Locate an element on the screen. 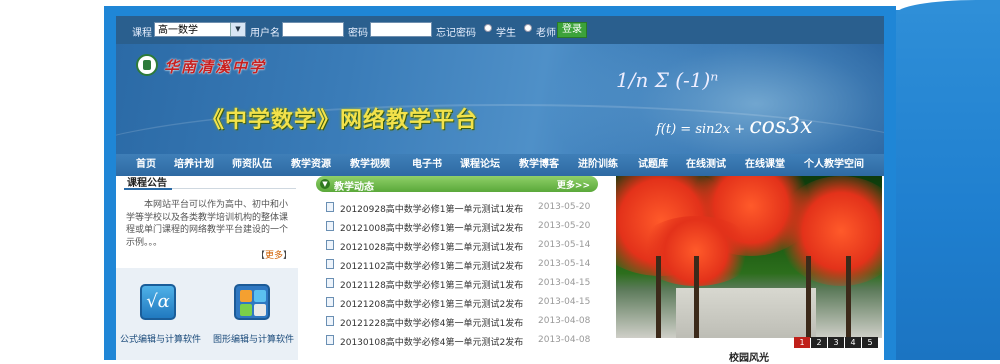  nav-item-resources: 教学资源 is located at coordinates (311, 165).